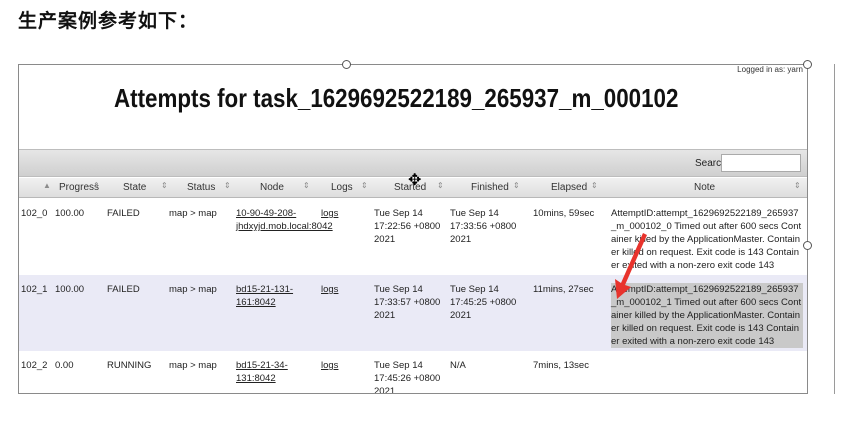  I want to click on red-arrow-annotation, so click(631, 266).